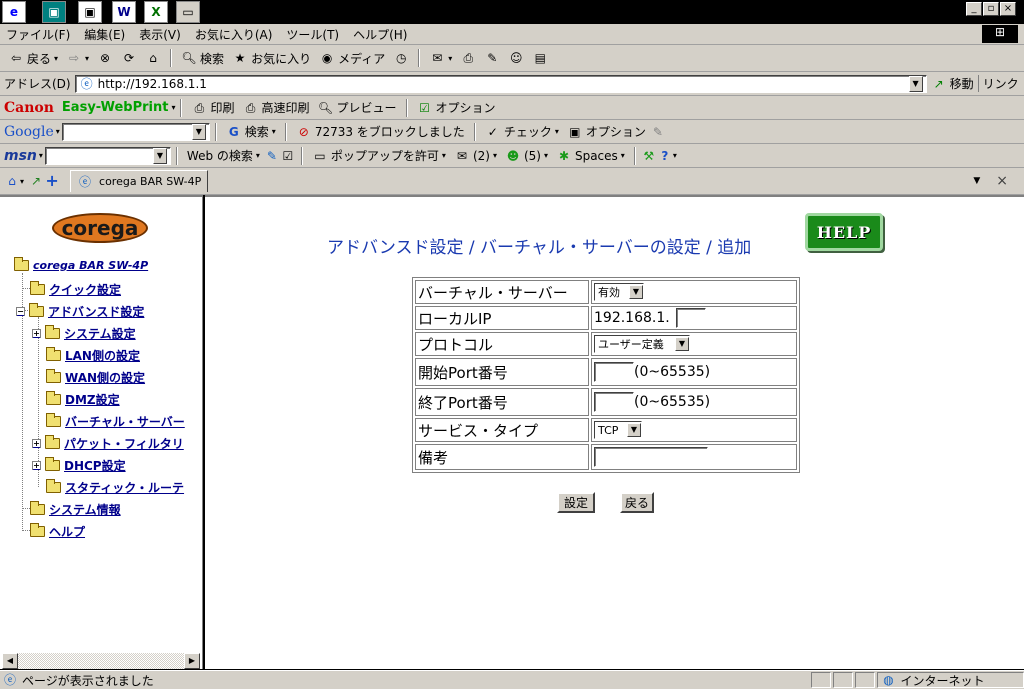  I want to click on google-options-button: ▣ オプション, so click(606, 132).